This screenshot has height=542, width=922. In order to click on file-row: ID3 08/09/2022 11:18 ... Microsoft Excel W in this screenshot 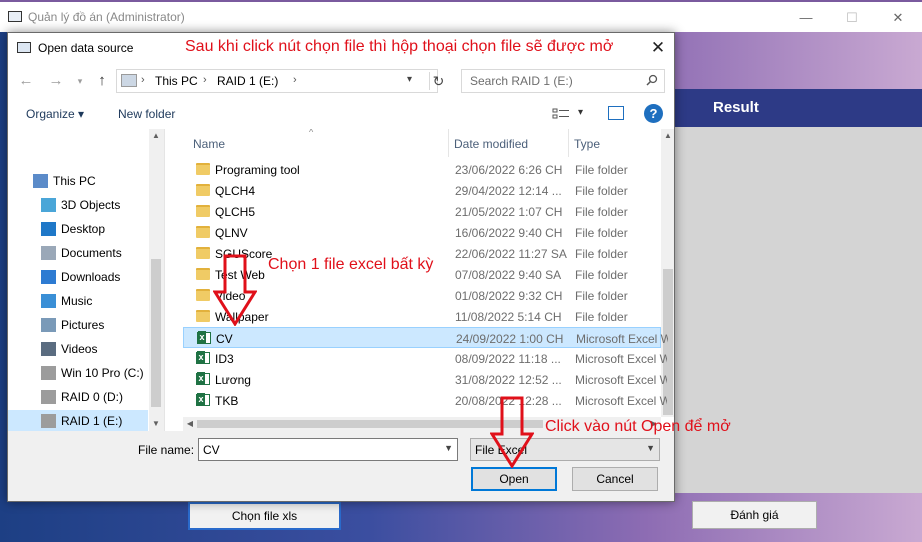, I will do `click(425, 358)`.